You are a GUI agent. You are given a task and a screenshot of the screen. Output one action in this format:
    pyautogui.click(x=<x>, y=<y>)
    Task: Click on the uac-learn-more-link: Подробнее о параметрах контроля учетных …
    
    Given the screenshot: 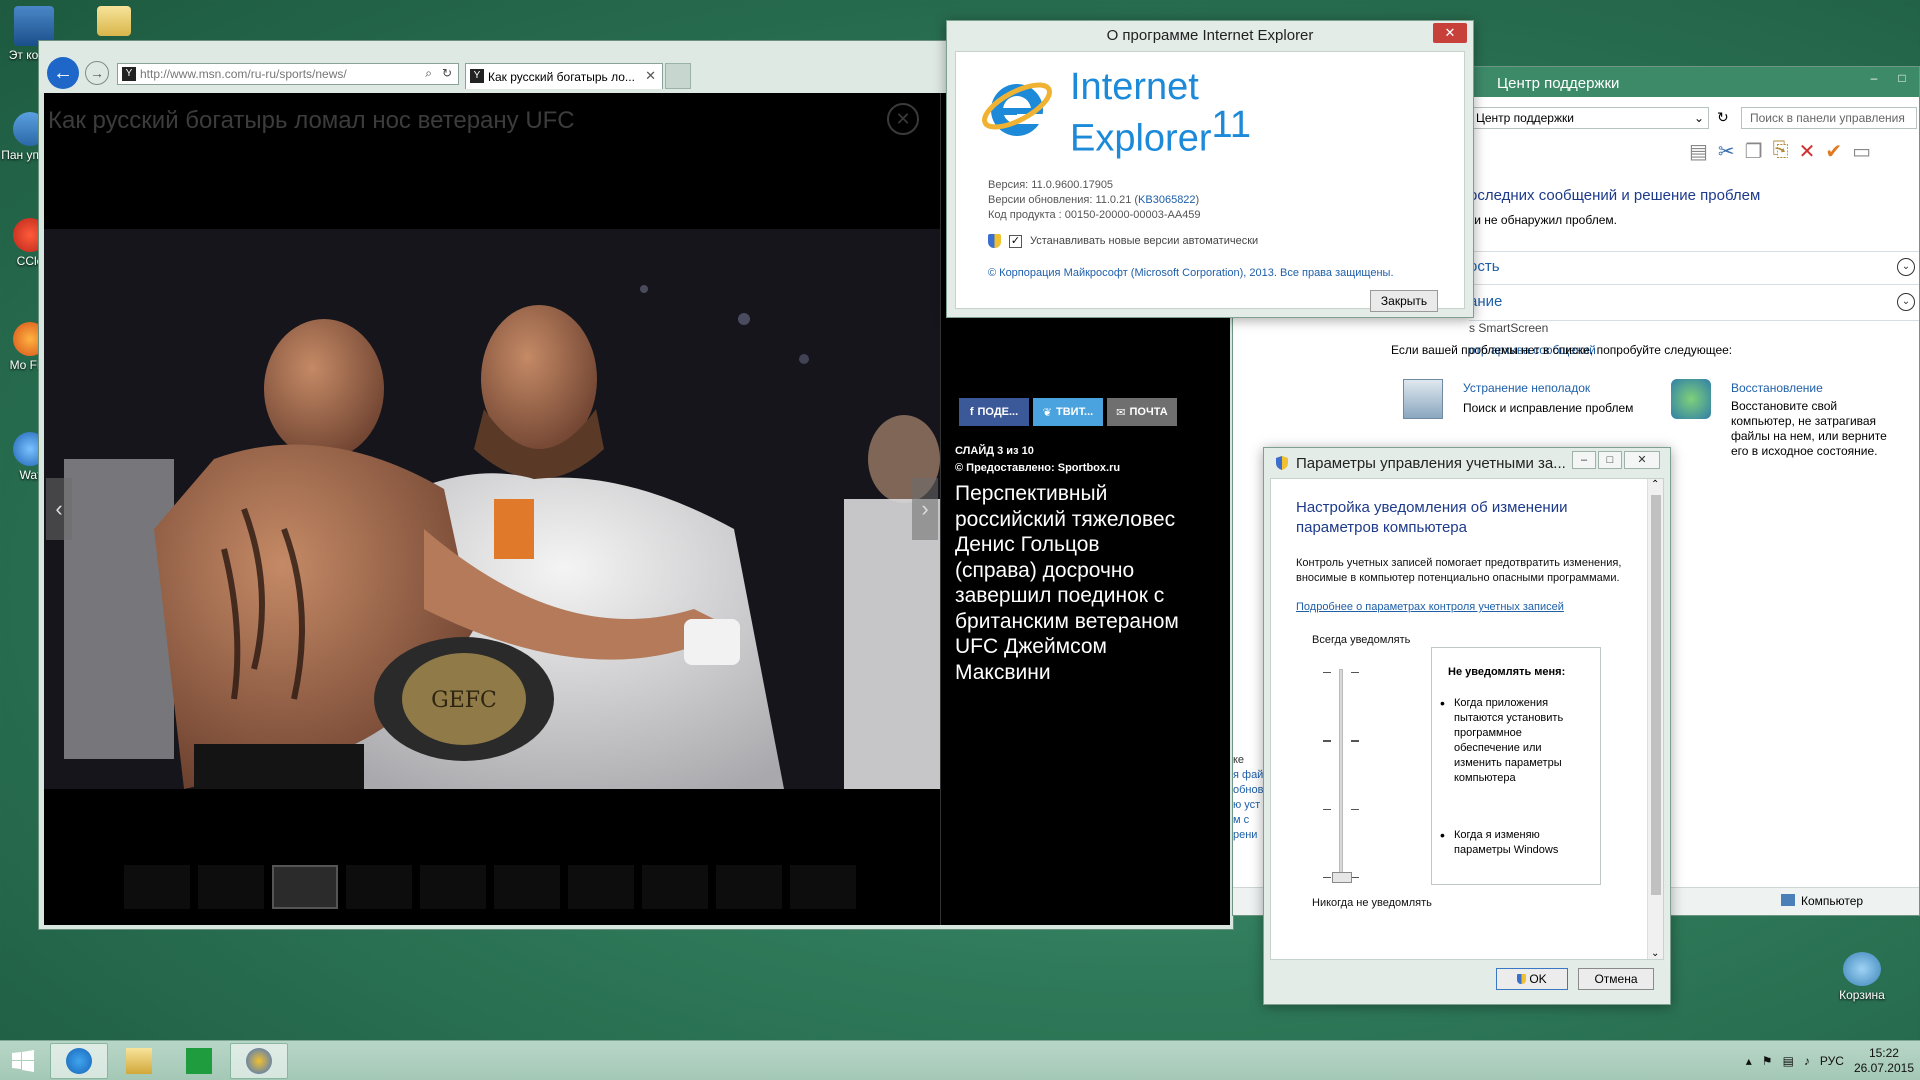 What is the action you would take?
    pyautogui.click(x=1430, y=607)
    